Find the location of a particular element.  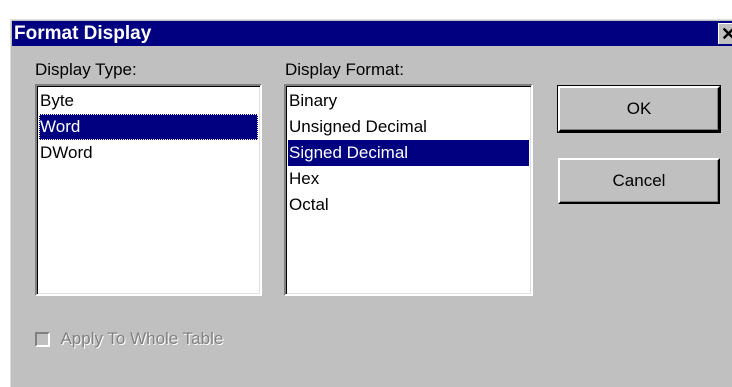

display-format-item-hex: Hex is located at coordinates (408, 179).